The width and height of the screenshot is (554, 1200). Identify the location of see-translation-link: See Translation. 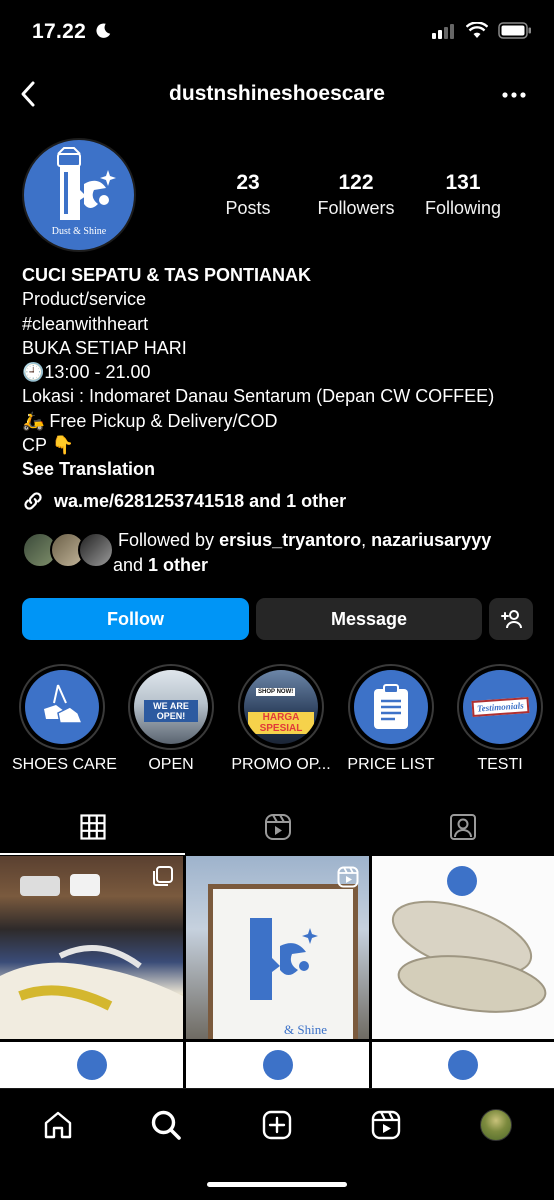
(282, 469).